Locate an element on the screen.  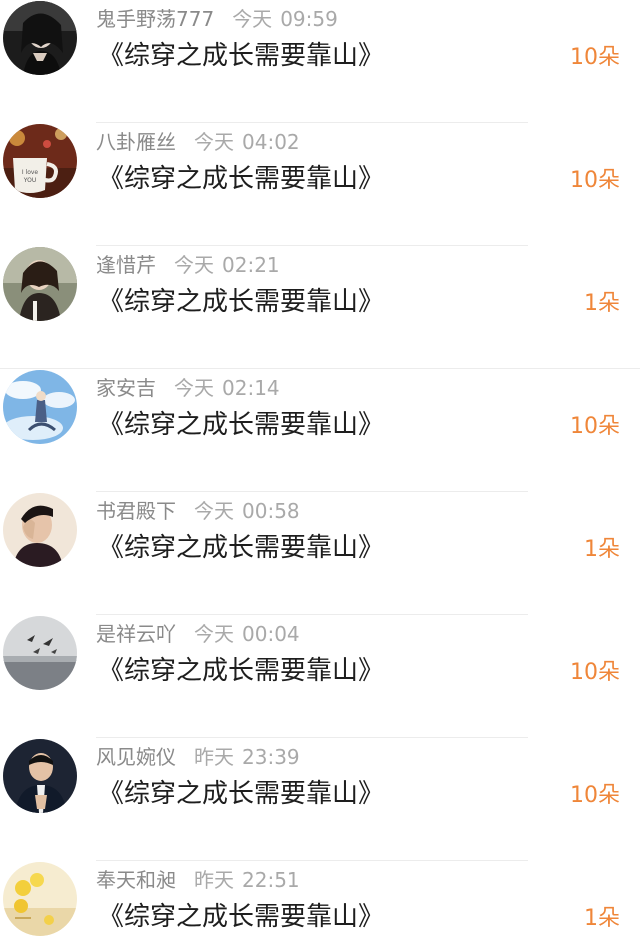
item-meta: 奉天和昶 昨天 22:51 is located at coordinates (198, 880).